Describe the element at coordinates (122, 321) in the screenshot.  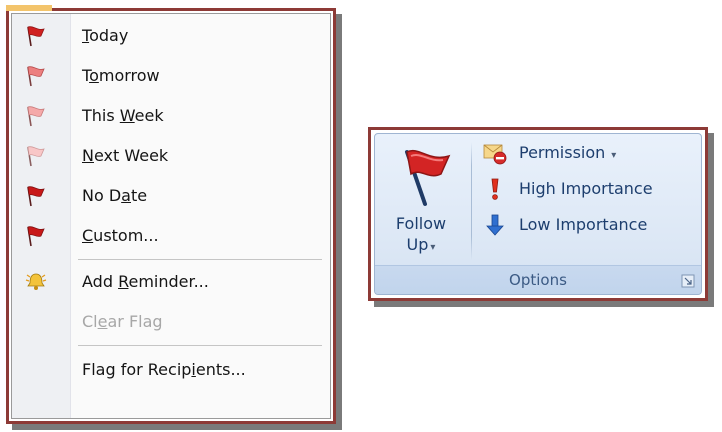
I see `menu-item-clear-flag: Clear Flag` at that location.